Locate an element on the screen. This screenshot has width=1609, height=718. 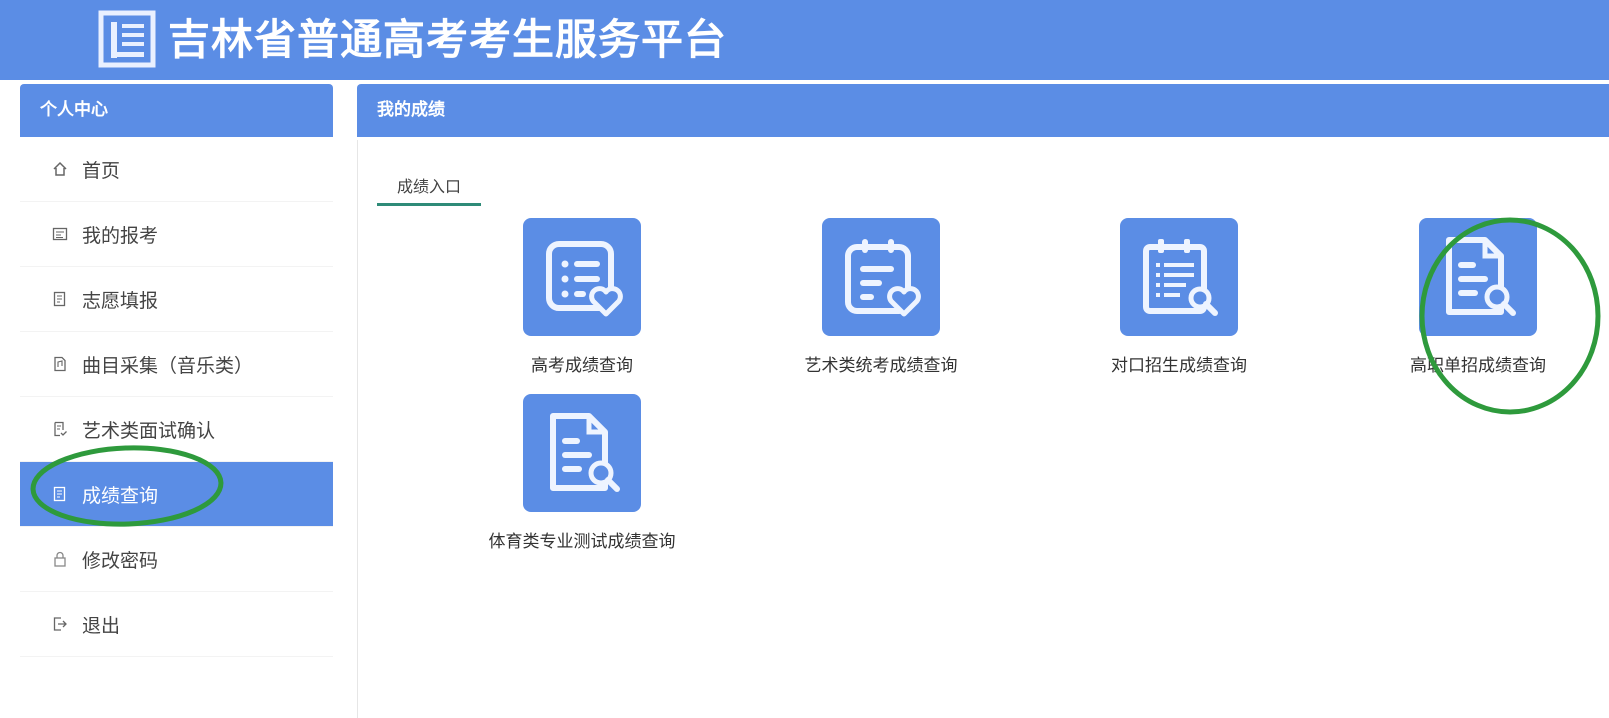
card-label: 体育类专业测试成绩查询 is located at coordinates (582, 542).